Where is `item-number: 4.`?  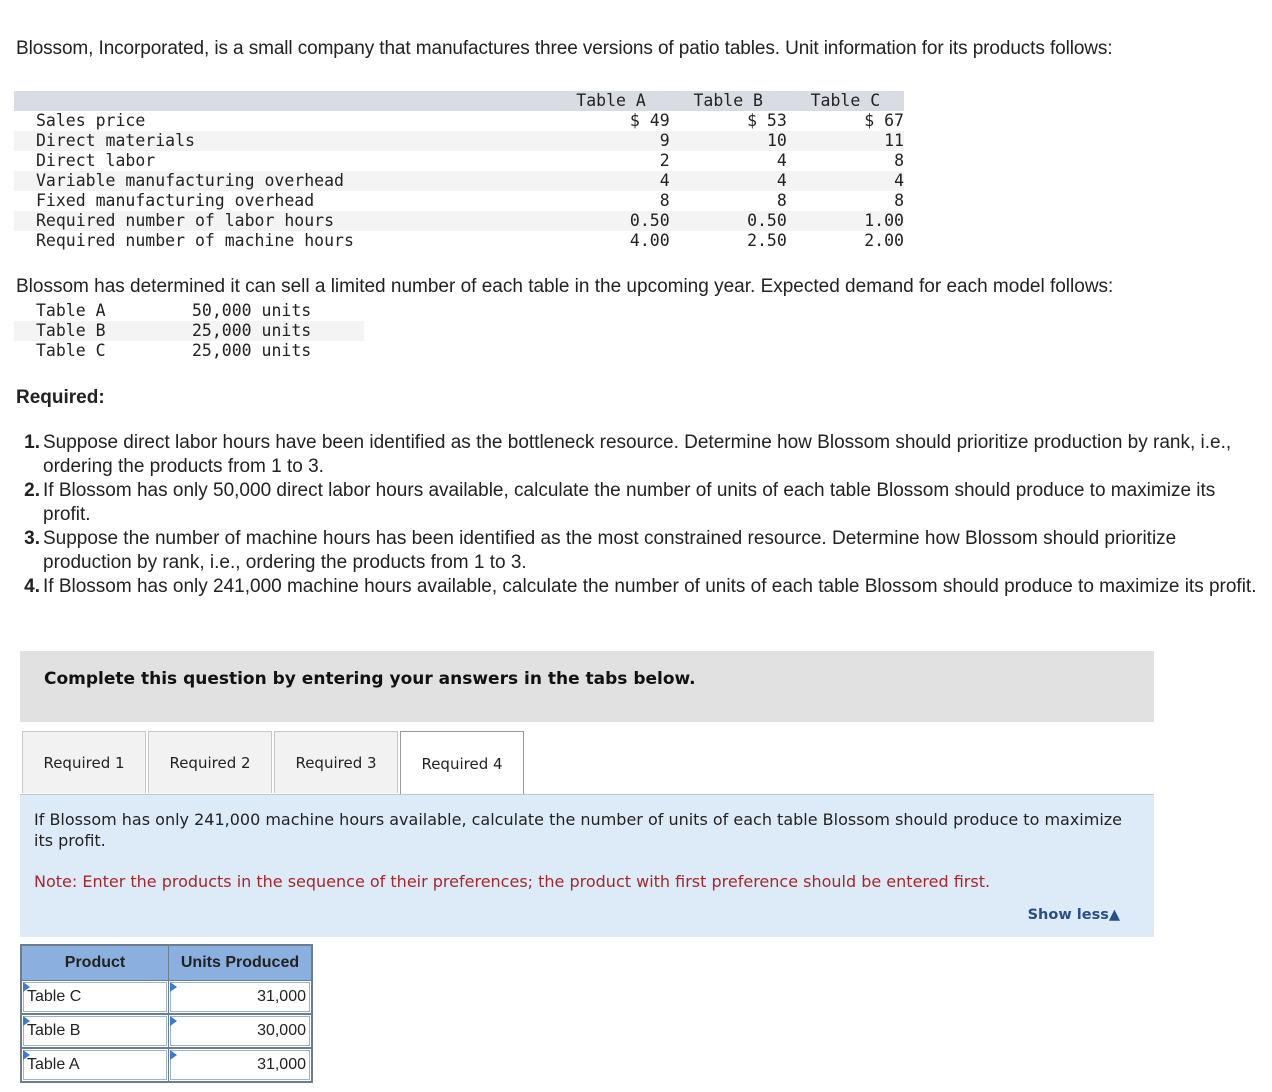
item-number: 4. is located at coordinates (32, 586).